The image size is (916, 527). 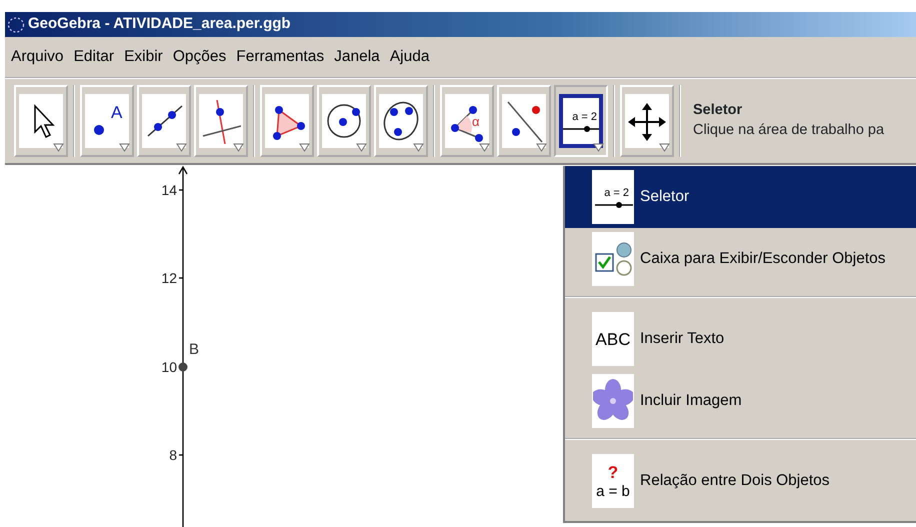 What do you see at coordinates (281, 57) in the screenshot?
I see `menu-item: Ferramentas` at bounding box center [281, 57].